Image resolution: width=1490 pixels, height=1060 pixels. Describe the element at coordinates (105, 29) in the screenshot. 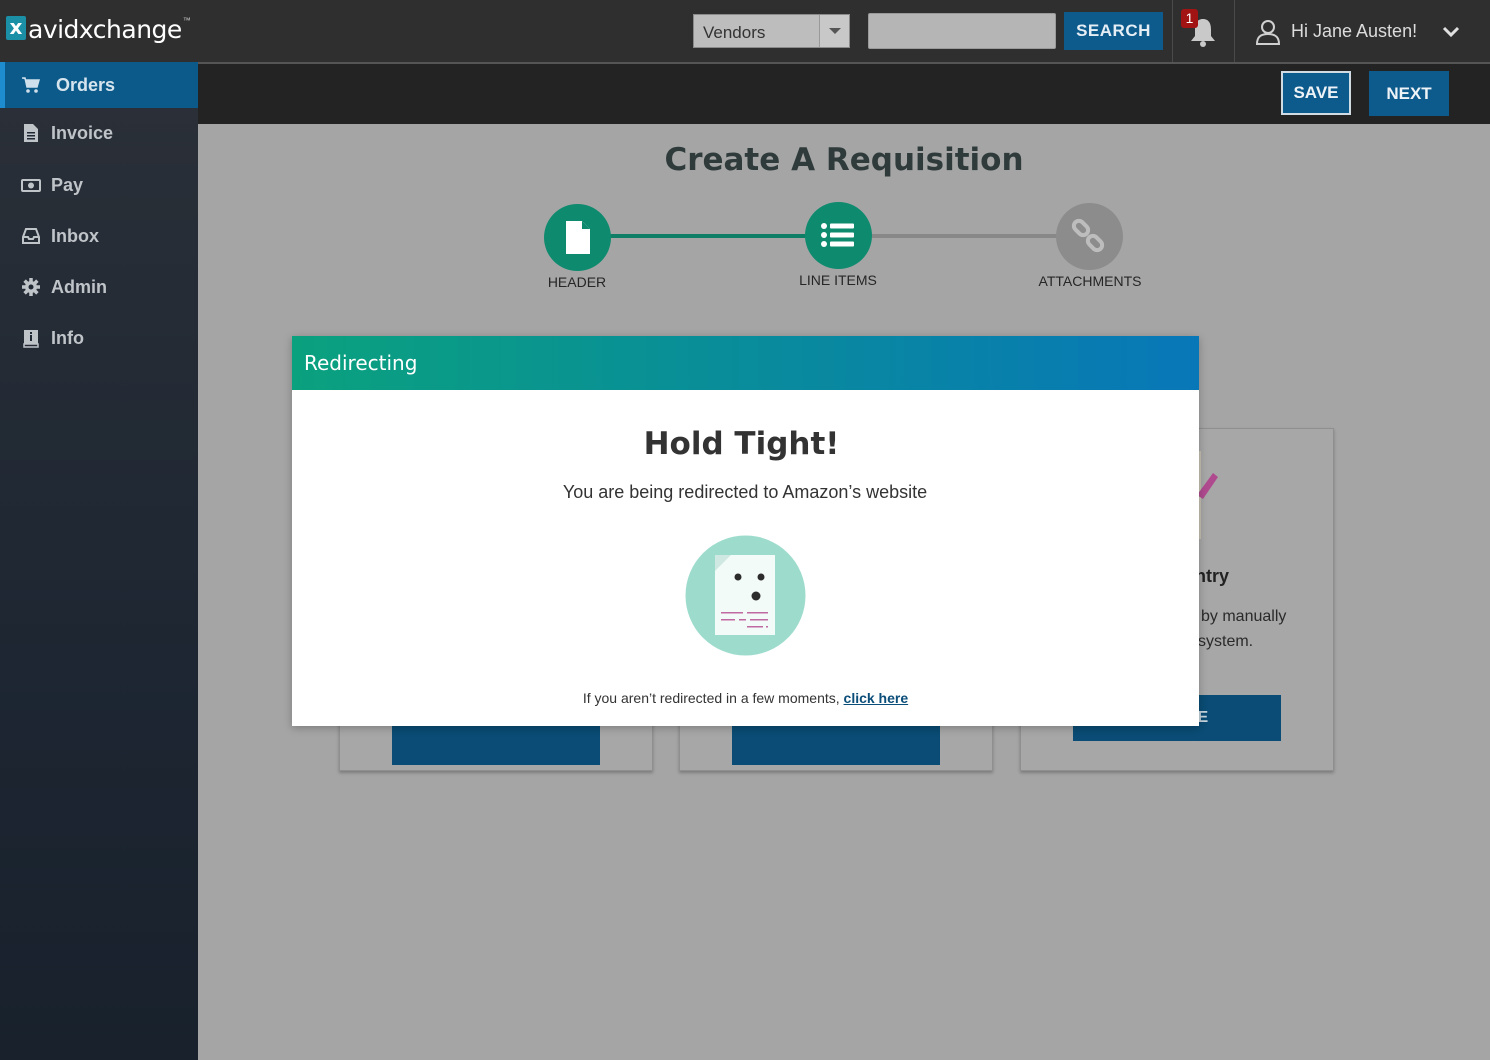

I see `logo-text: avidxchange` at that location.